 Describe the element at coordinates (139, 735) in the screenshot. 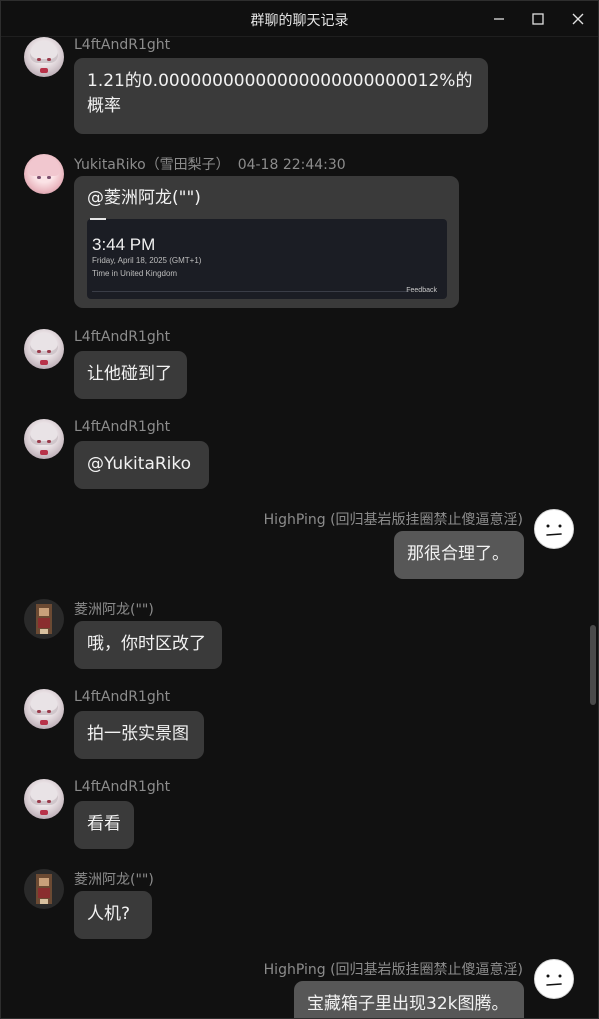

I see `message-bubble: 拍一张实景图` at that location.